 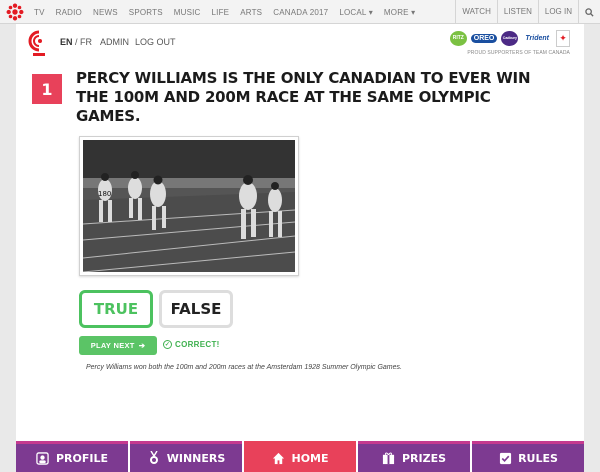 What do you see at coordinates (197, 344) in the screenshot?
I see `correct-label: CORRECT!` at bounding box center [197, 344].